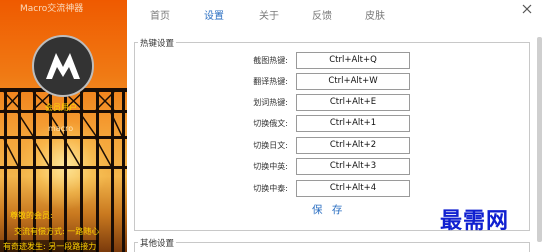 Image resolution: width=554 pixels, height=252 pixels. I want to click on tab-skin: 皮肤, so click(375, 14).